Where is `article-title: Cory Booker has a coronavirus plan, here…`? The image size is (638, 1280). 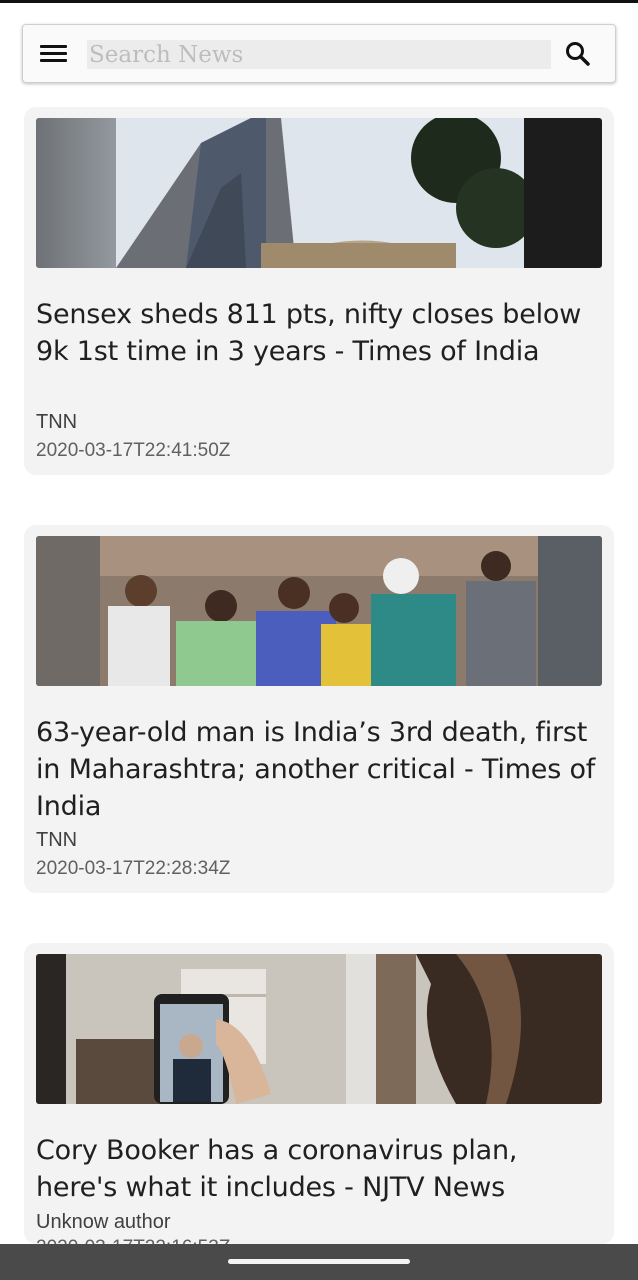
article-title: Cory Booker has a coronavirus plan, here… is located at coordinates (319, 1169).